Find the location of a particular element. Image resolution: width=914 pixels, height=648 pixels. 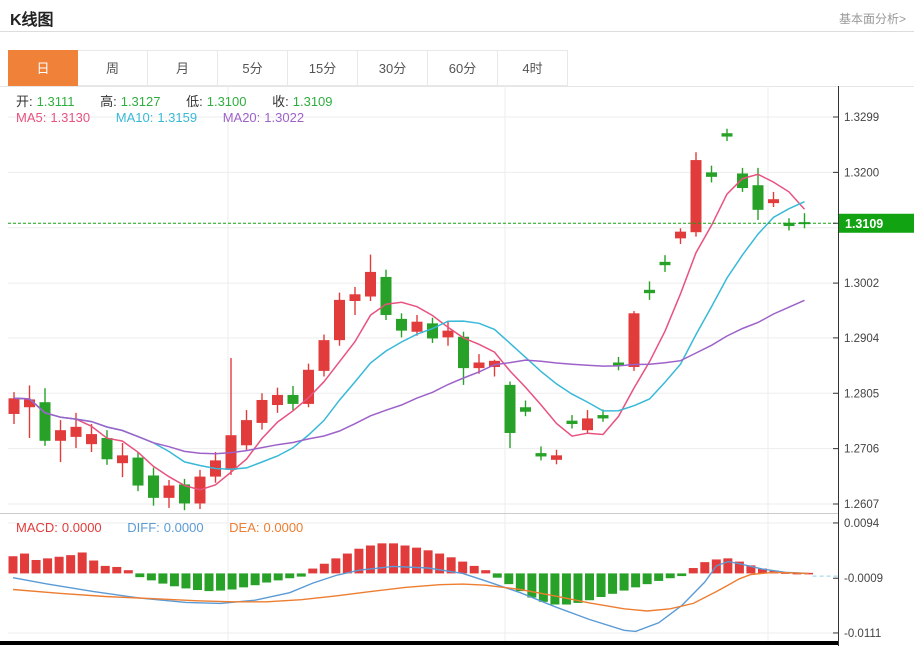

macd-axis-label: -0.0009 is located at coordinates (863, 579).